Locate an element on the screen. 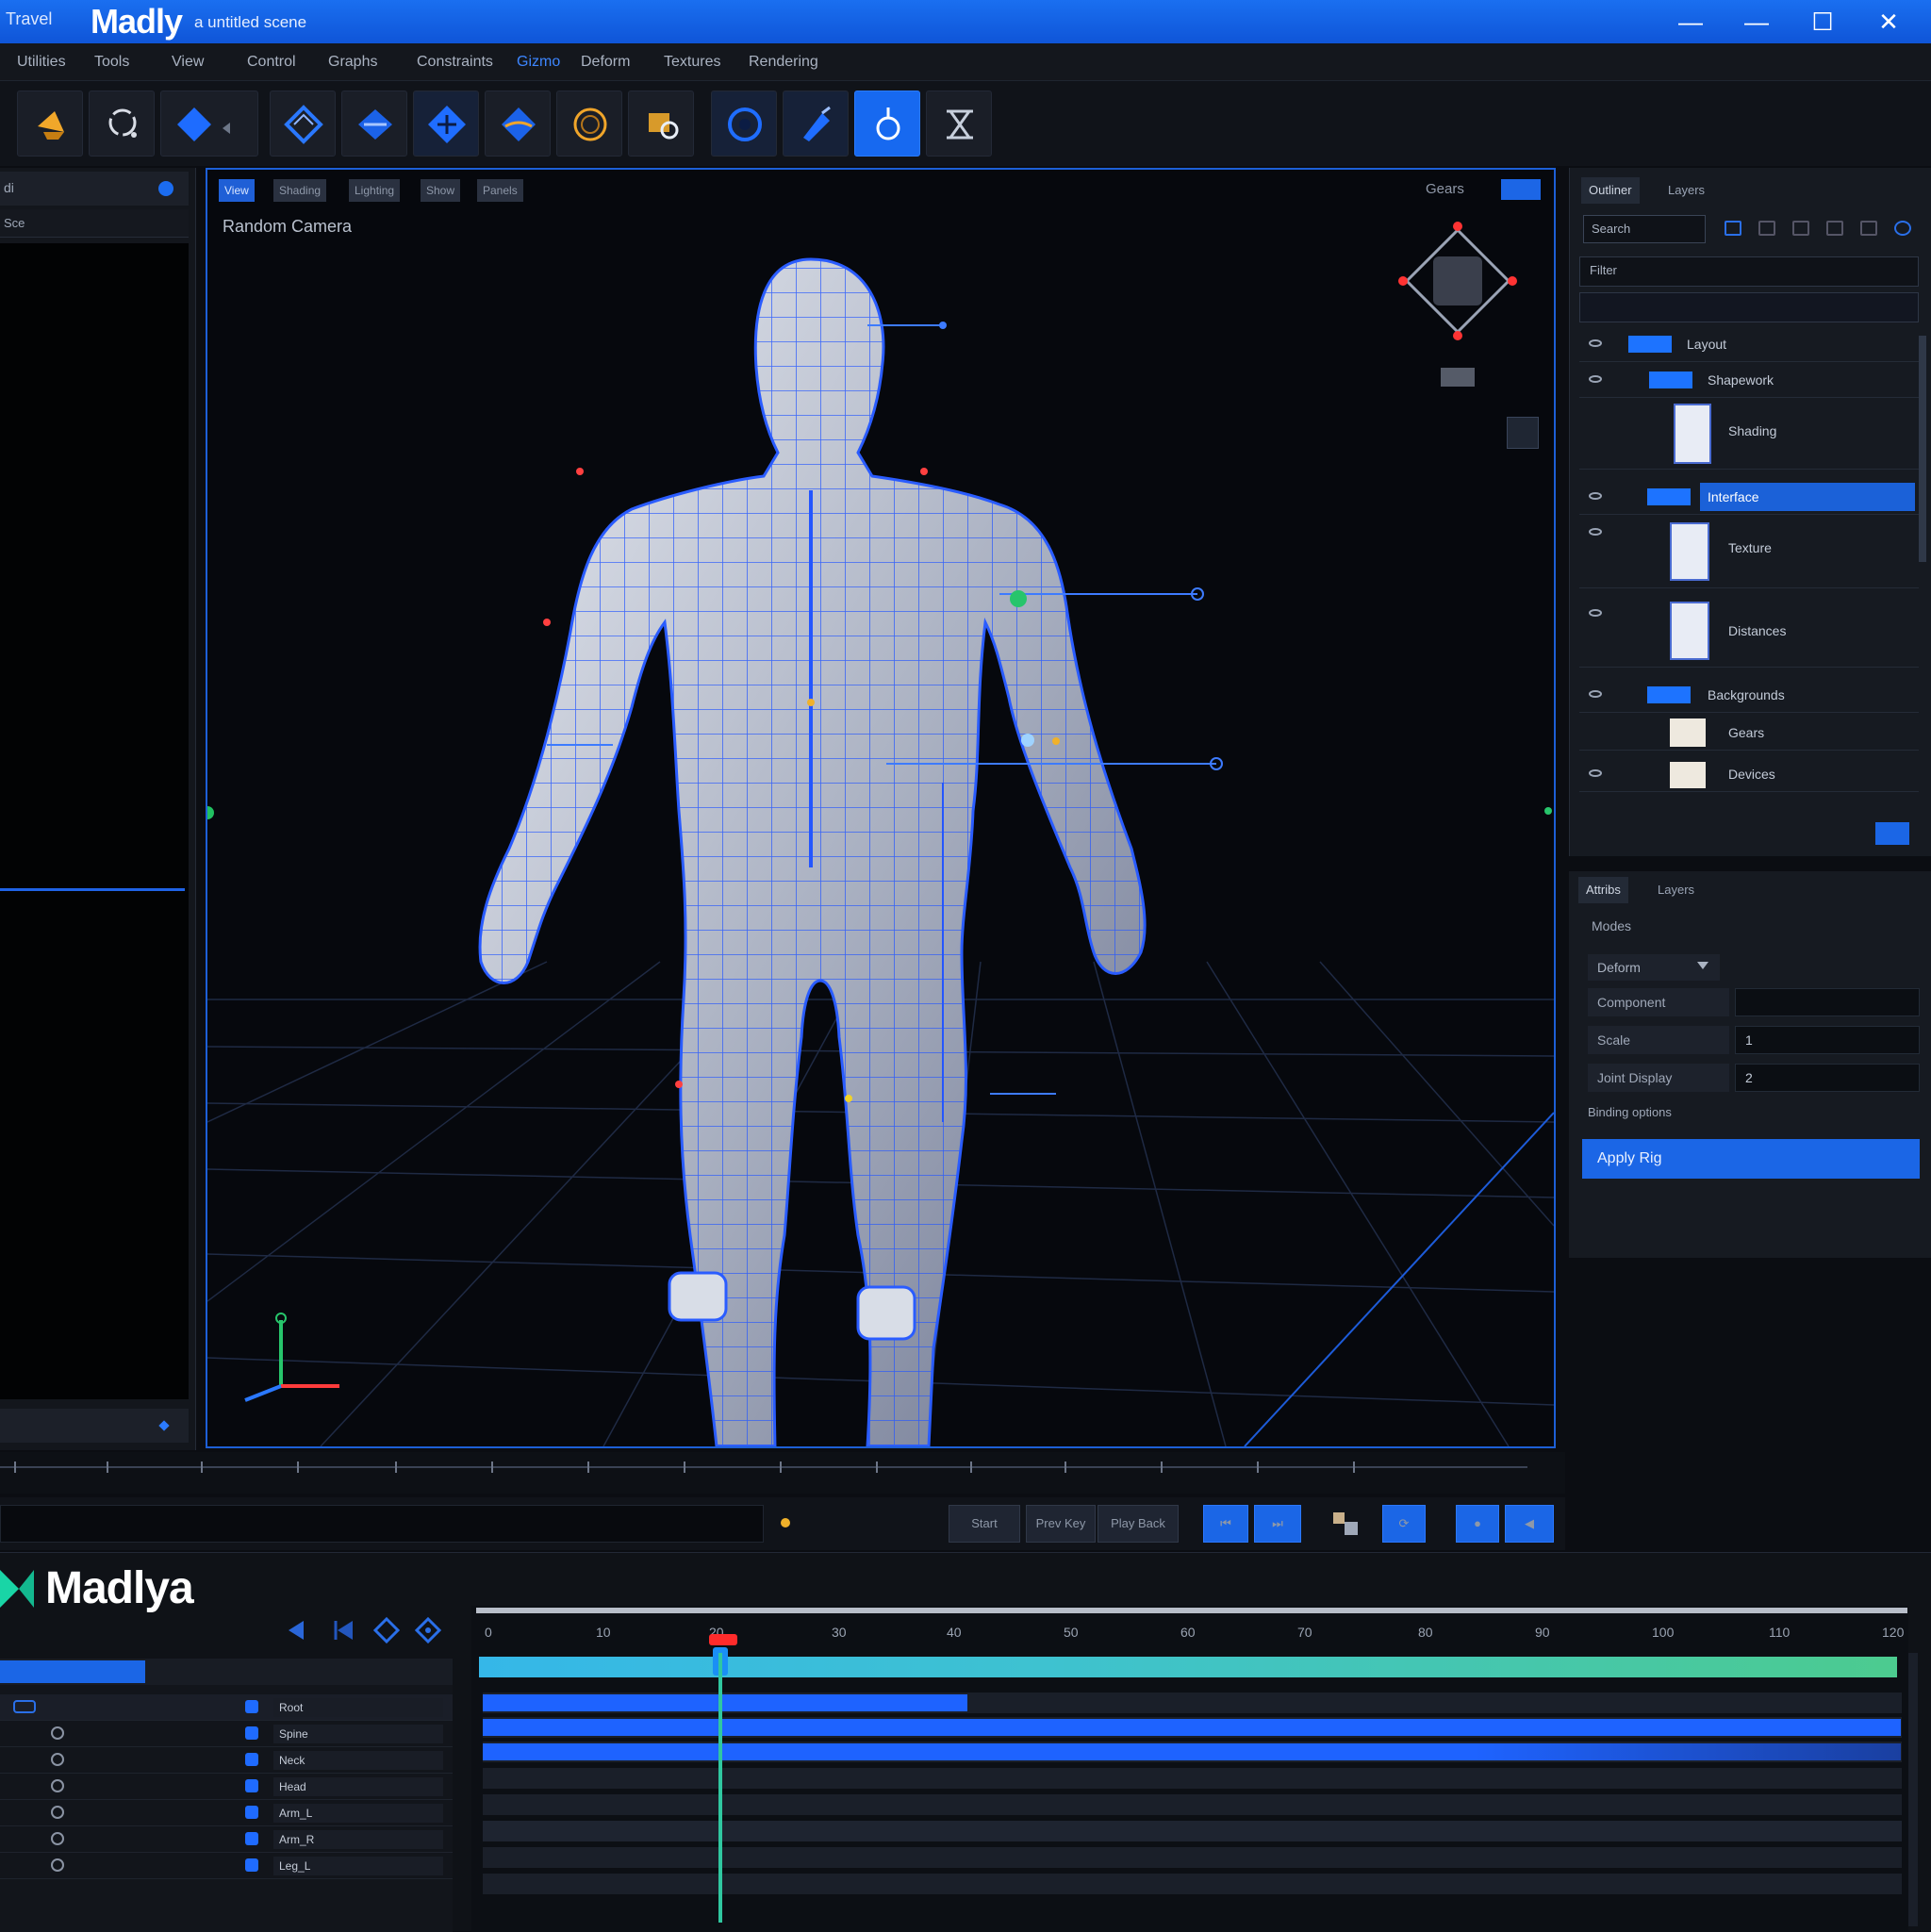 Image resolution: width=1931 pixels, height=1932 pixels. track-name: Arm_R is located at coordinates (358, 1839).